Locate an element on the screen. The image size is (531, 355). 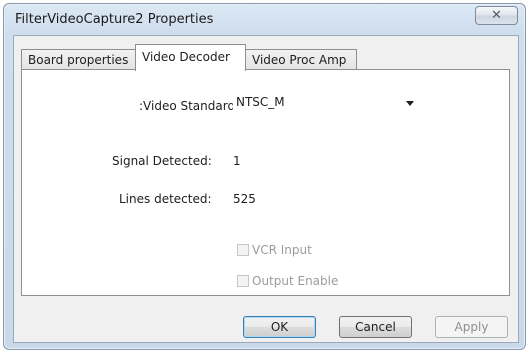
video-standard-label: :Video Standard is located at coordinates (187, 106).